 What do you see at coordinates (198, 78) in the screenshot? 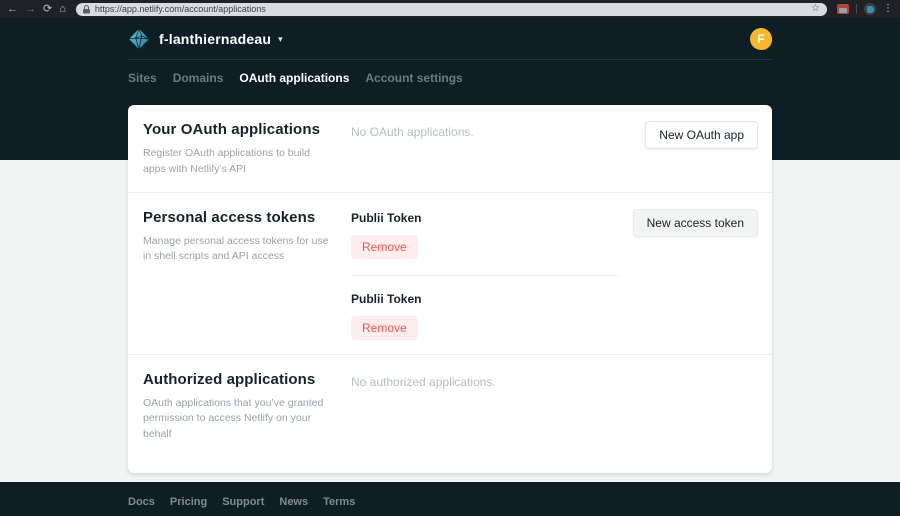
I see `nav-domains: Domains` at bounding box center [198, 78].